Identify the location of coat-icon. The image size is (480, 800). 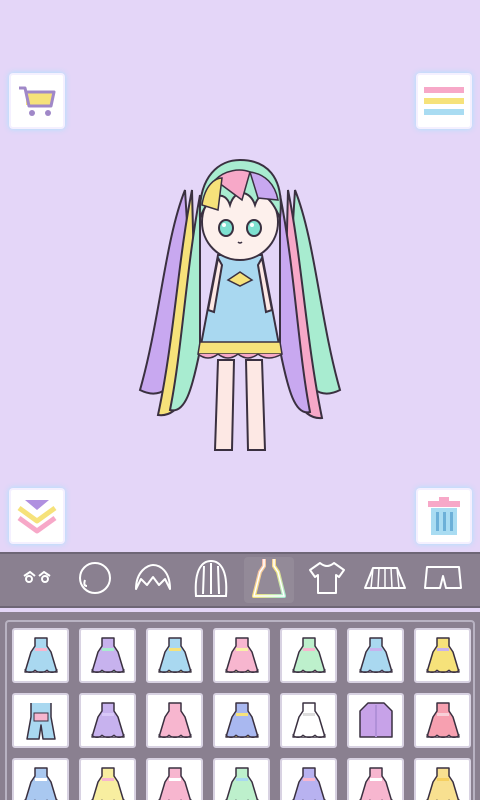
(375, 719).